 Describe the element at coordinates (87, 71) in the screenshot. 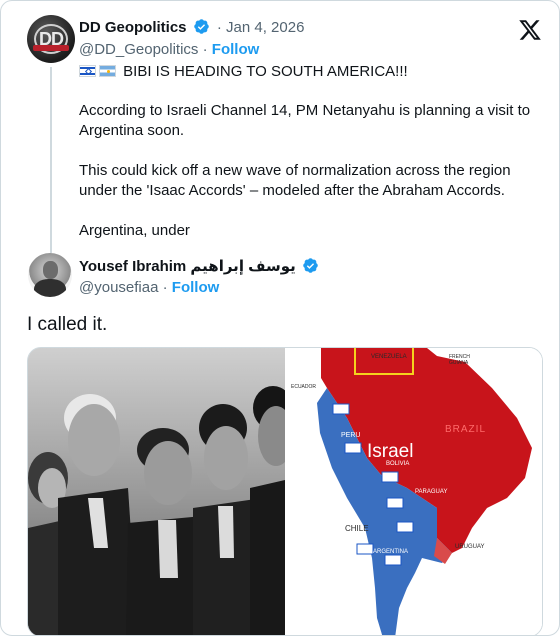

I see `israel-flag-icon` at that location.